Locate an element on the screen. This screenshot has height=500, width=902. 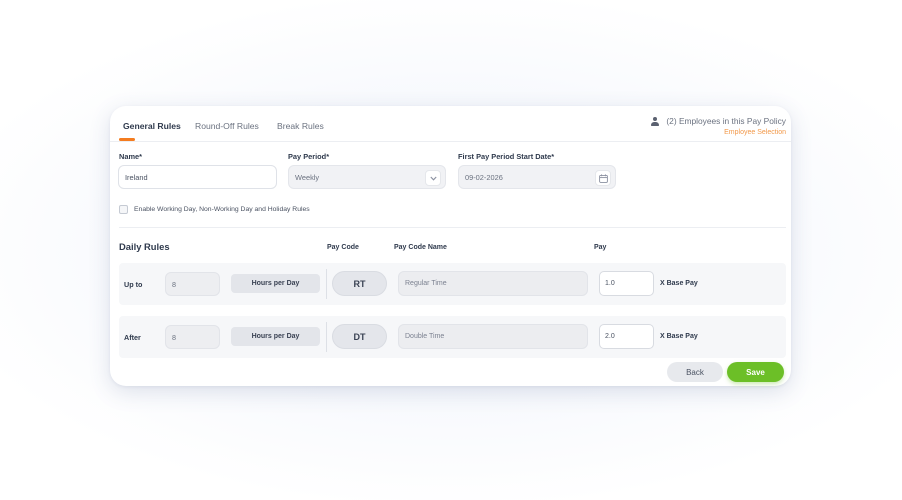
pay-code-header: Pay Code is located at coordinates (343, 247).